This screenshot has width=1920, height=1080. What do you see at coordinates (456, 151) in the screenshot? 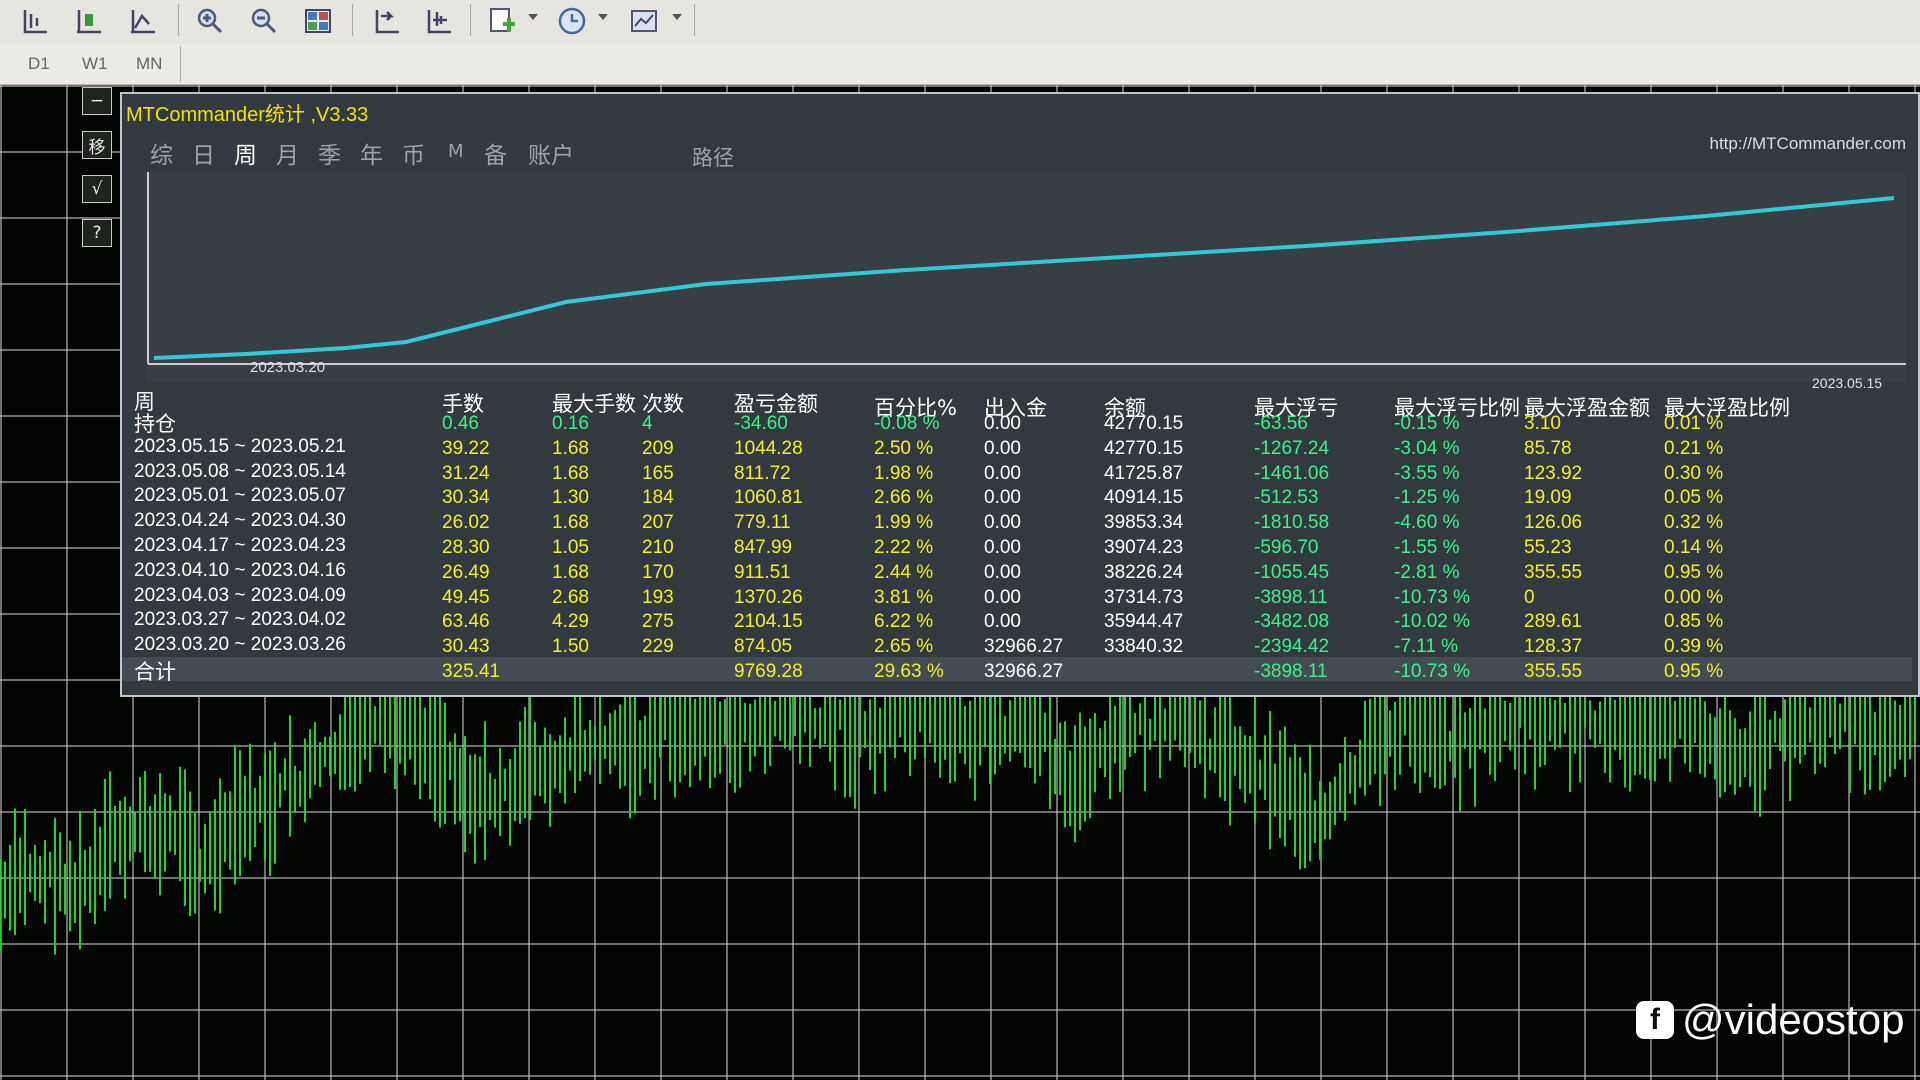
I see `tab-m: M` at bounding box center [456, 151].